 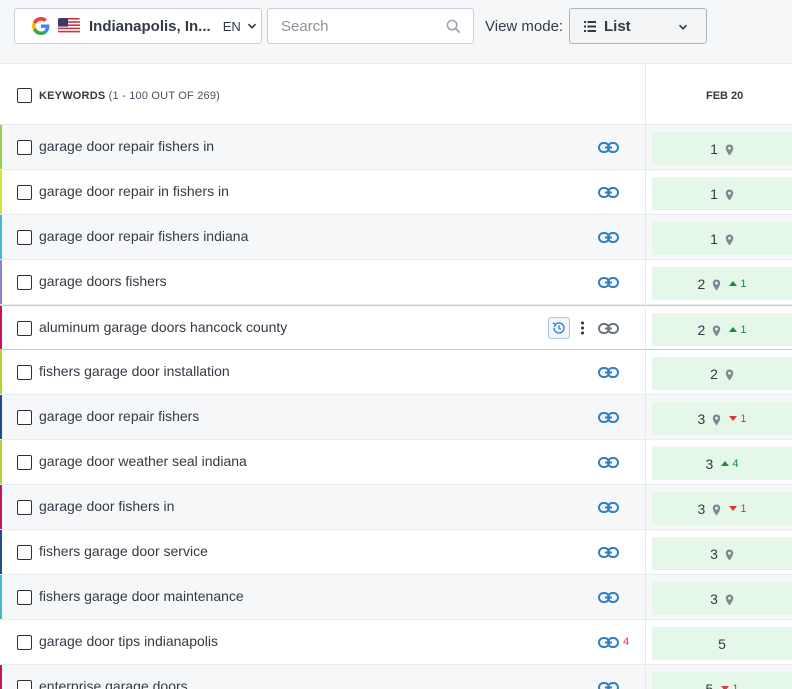 What do you see at coordinates (119, 416) in the screenshot?
I see `keyword-text: garage door repair fishers` at bounding box center [119, 416].